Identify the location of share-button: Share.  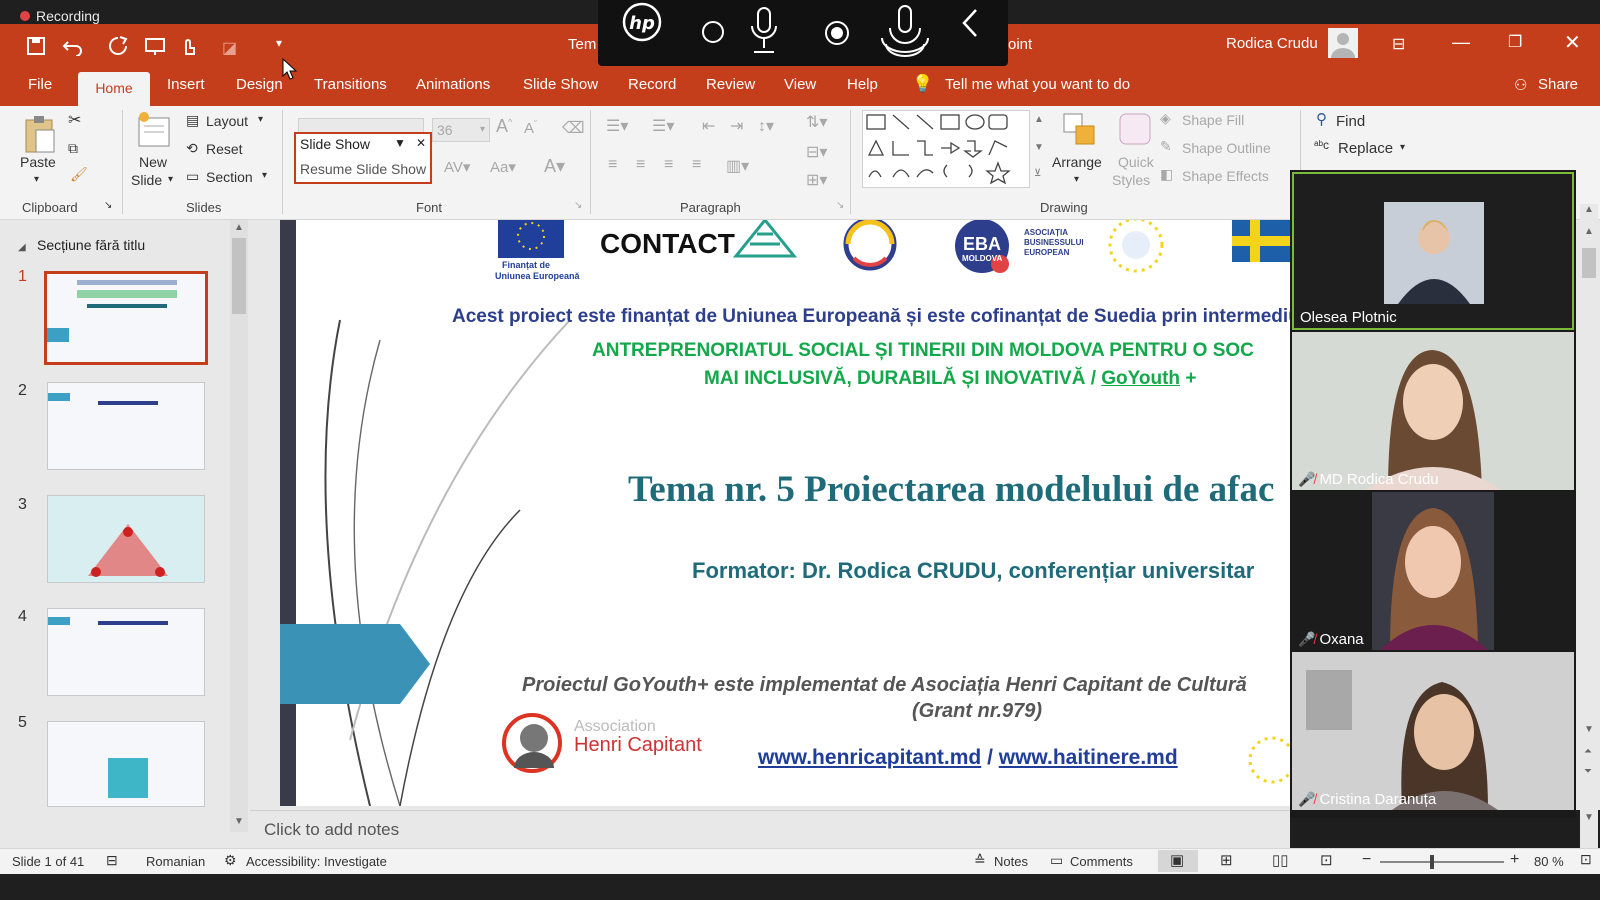
(1558, 84).